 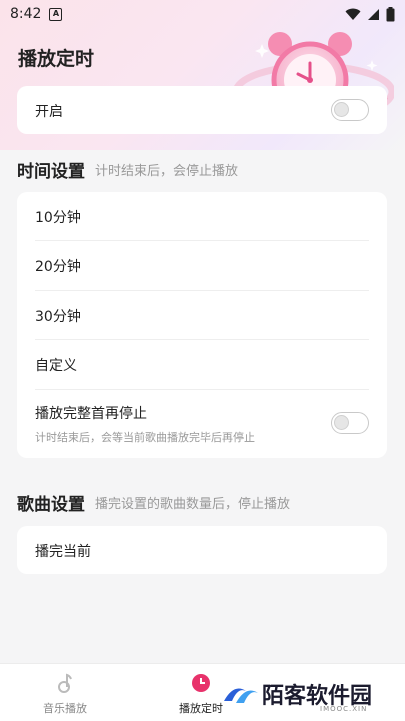 What do you see at coordinates (202, 110) in the screenshot?
I see `enable-timer-card: 开启` at bounding box center [202, 110].